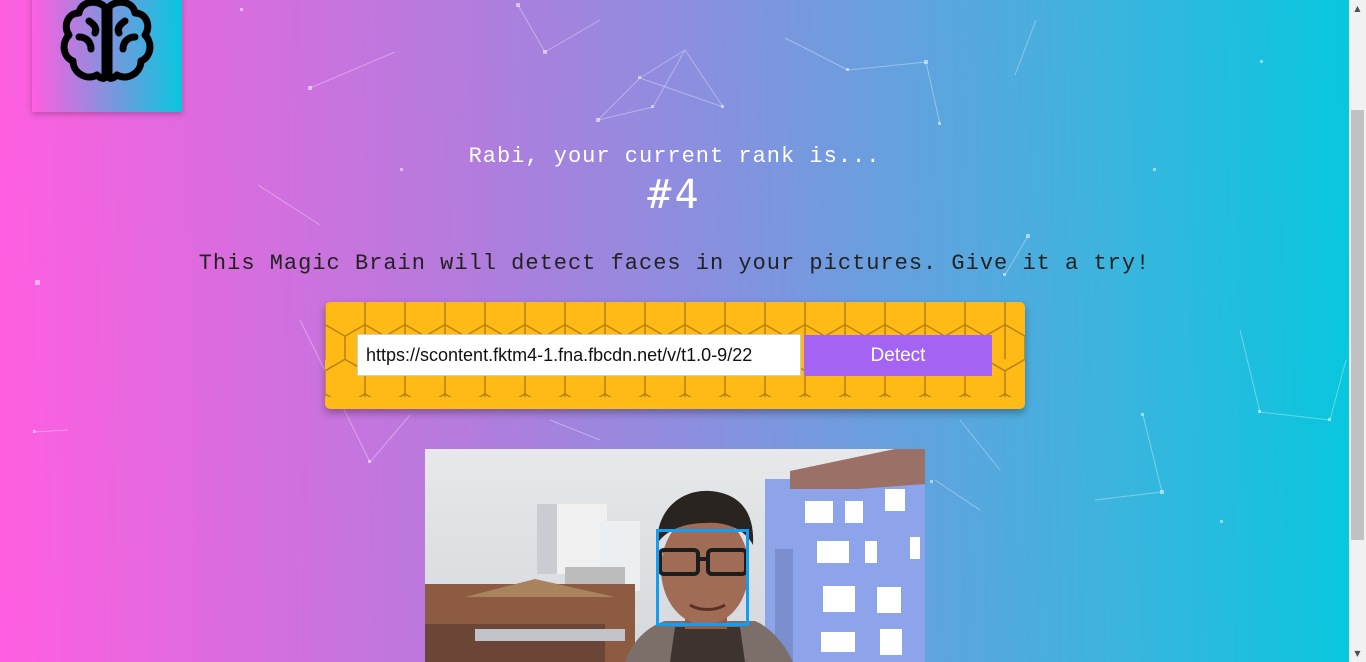 The image size is (1366, 662). I want to click on vertical-scrollbar: ▲ ▼, so click(1357, 331).